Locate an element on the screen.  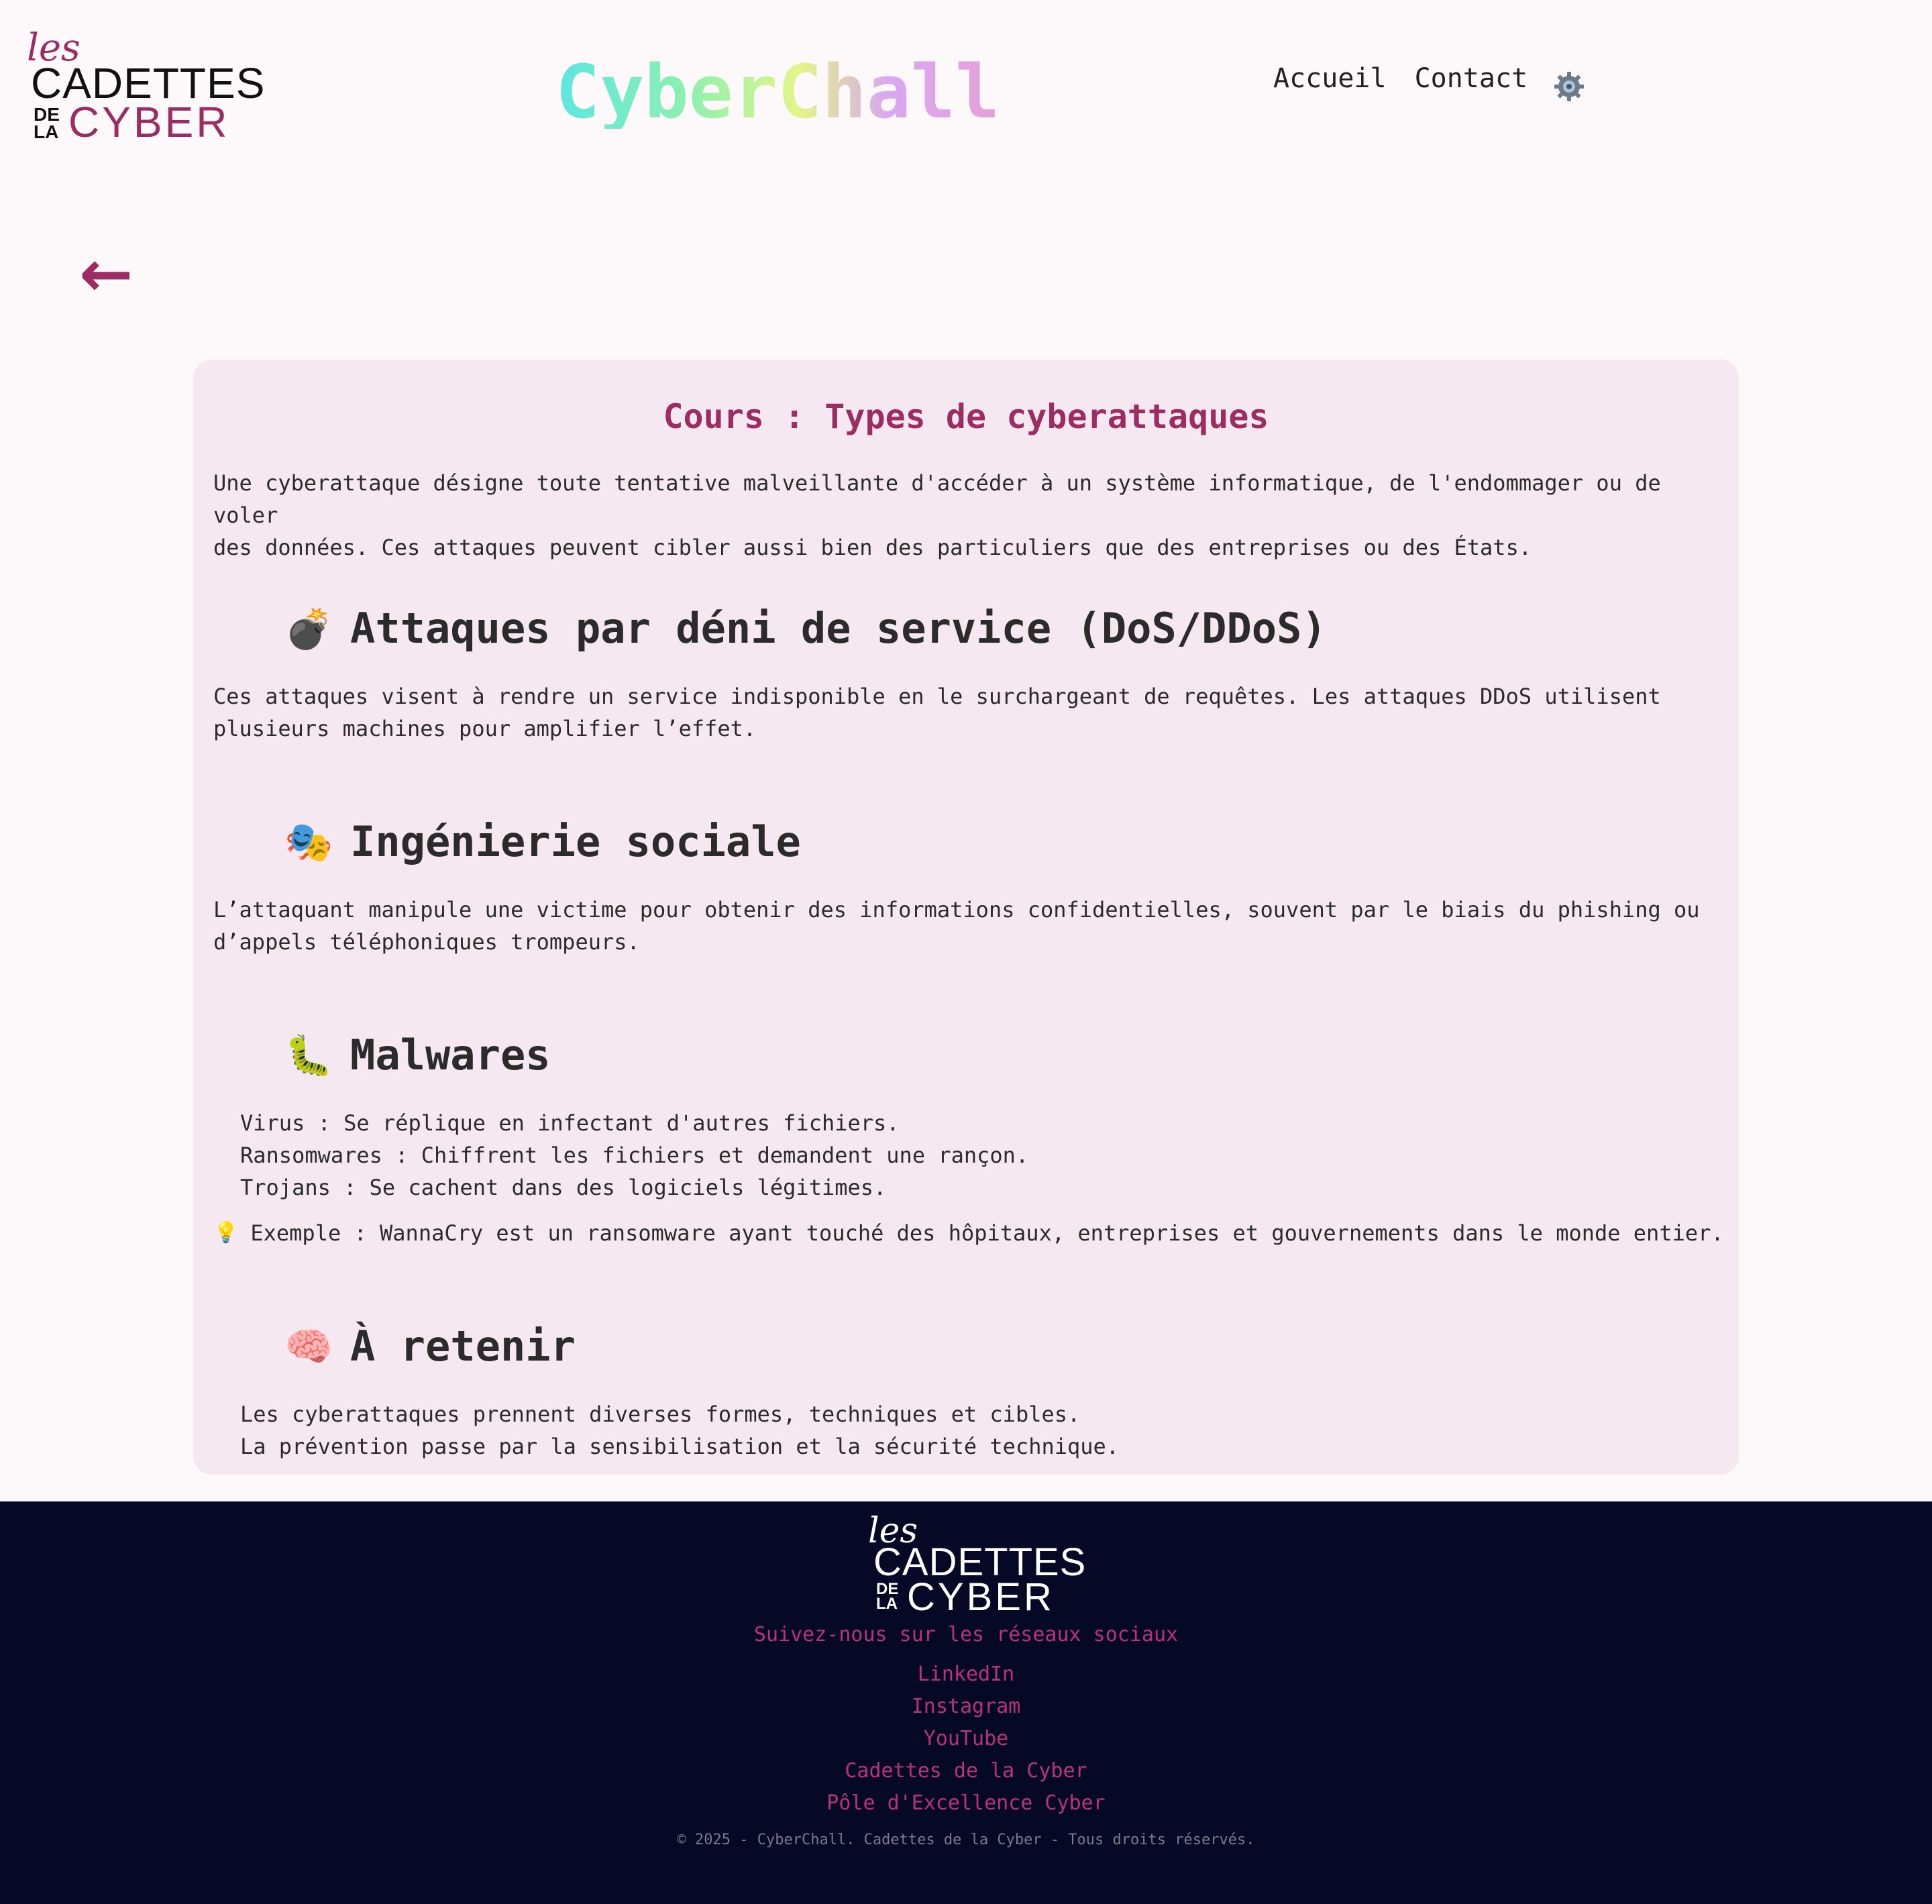
footer-logo-cyber: CYBER is located at coordinates (981, 1597).